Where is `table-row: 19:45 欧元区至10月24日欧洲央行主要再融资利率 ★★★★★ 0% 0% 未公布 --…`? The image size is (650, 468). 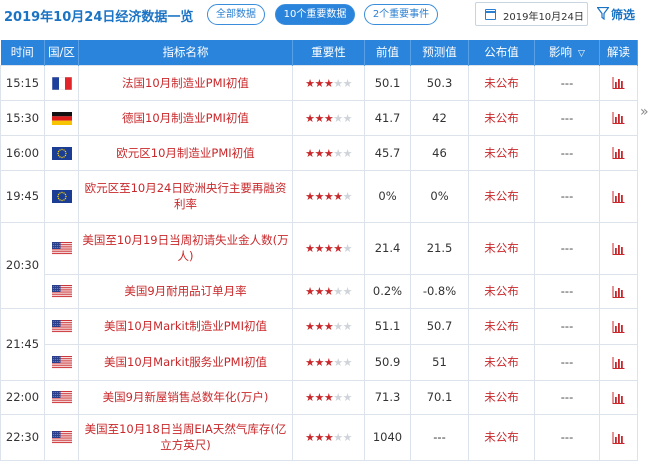
table-row: 19:45 欧元区至10月24日欧洲央行主要再融资利率 ★★★★★ 0% 0% 未公布 --… is located at coordinates (319, 196).